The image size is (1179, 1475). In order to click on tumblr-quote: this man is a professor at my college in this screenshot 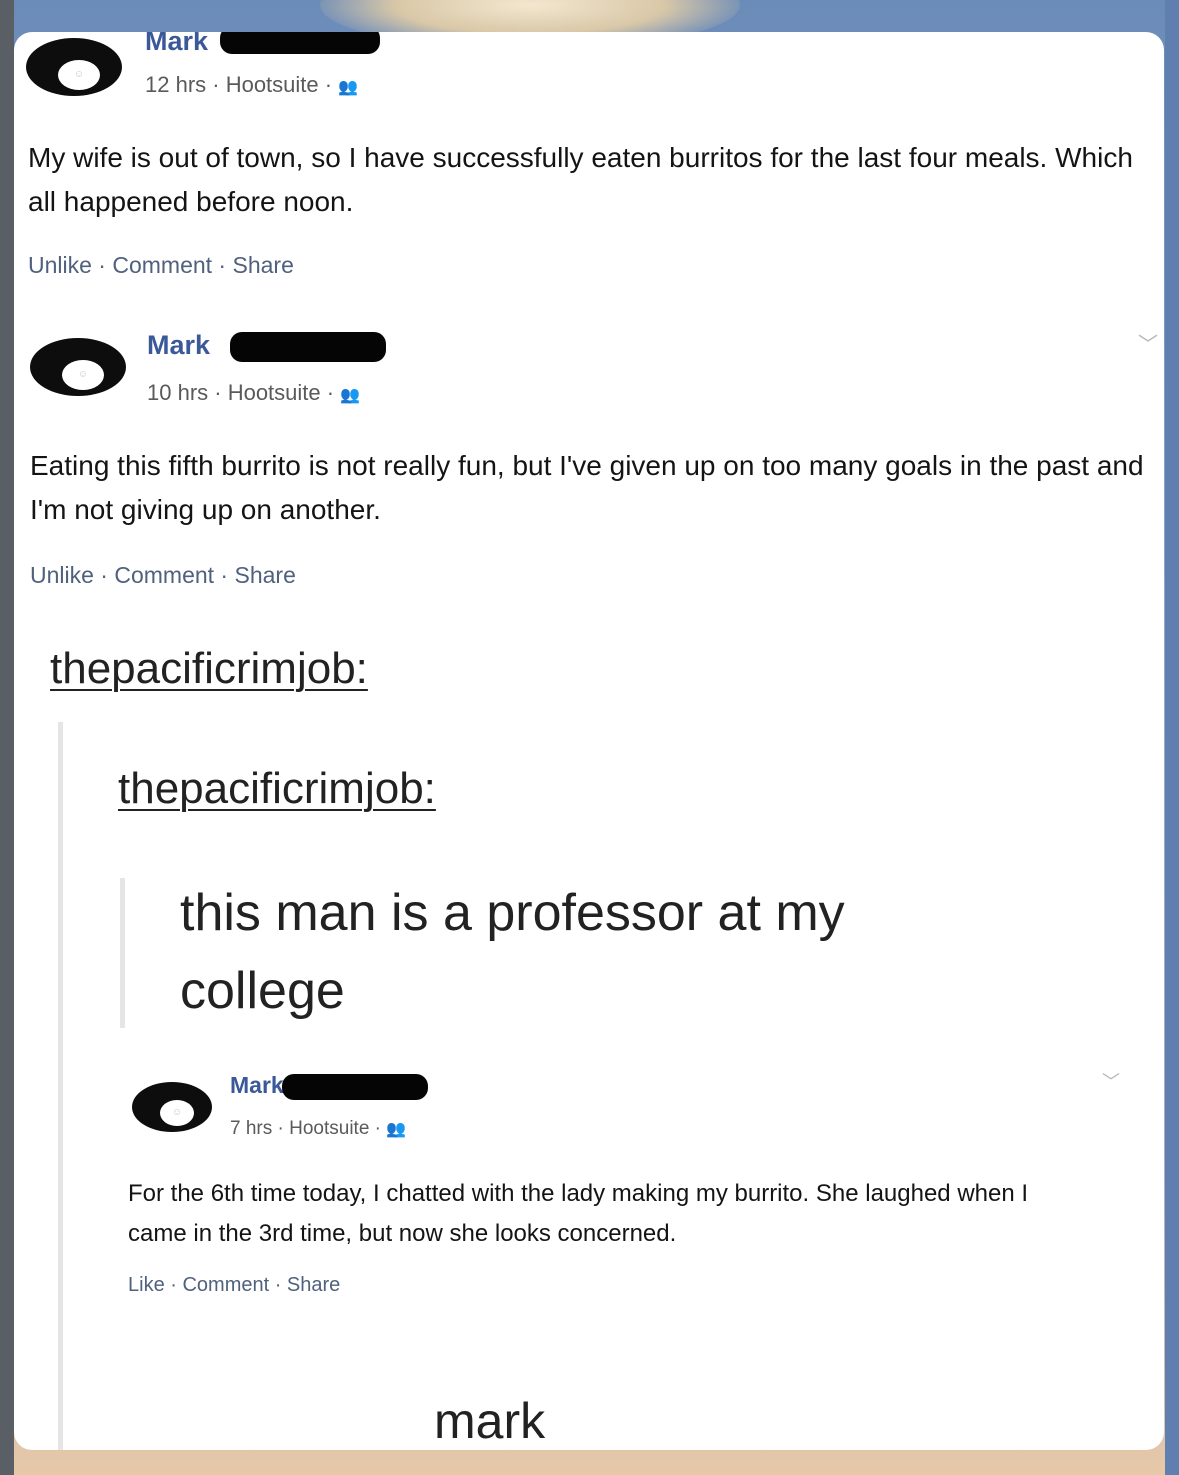, I will do `click(512, 952)`.